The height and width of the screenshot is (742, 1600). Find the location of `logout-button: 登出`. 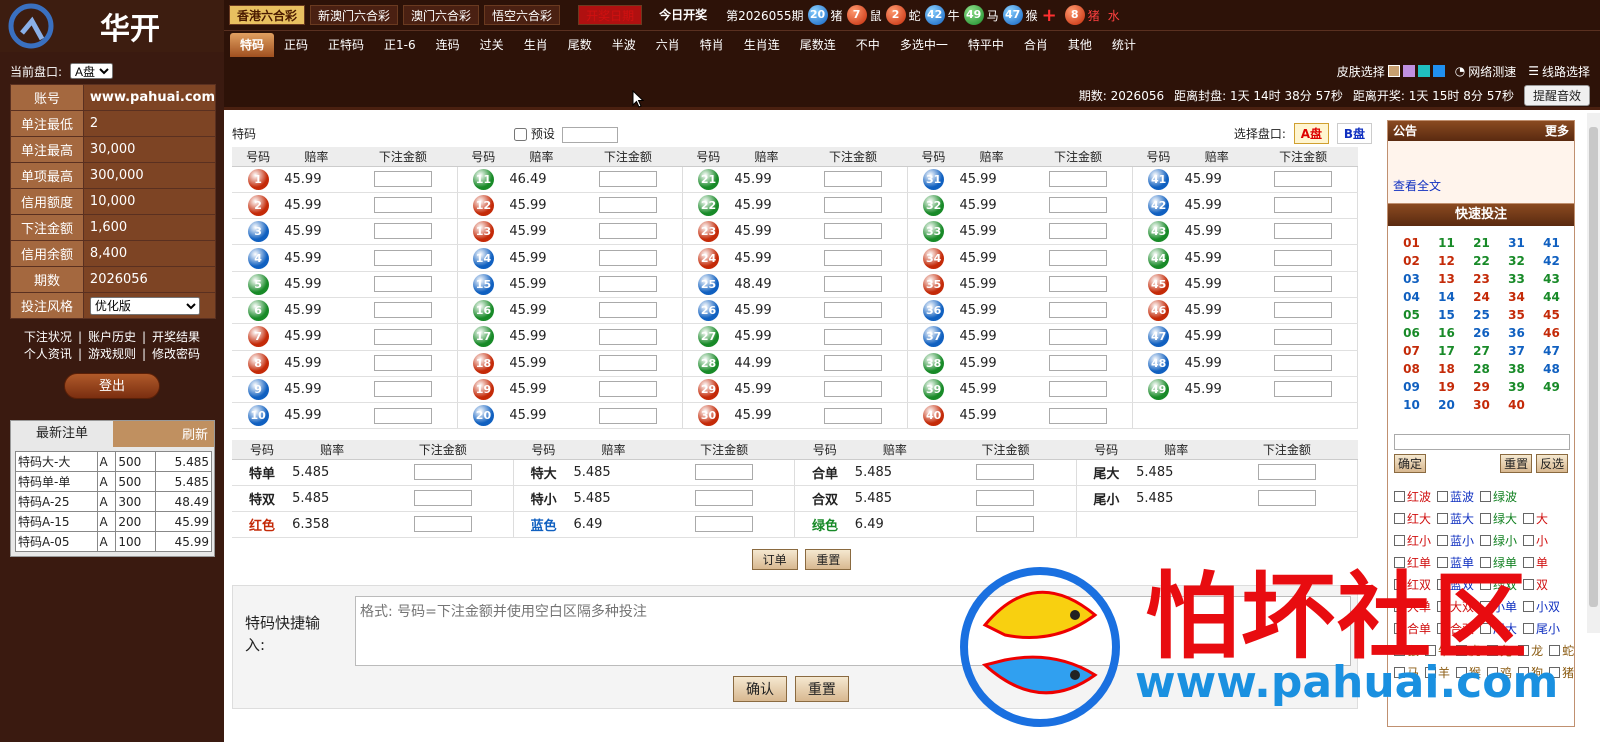

logout-button: 登出 is located at coordinates (112, 386).